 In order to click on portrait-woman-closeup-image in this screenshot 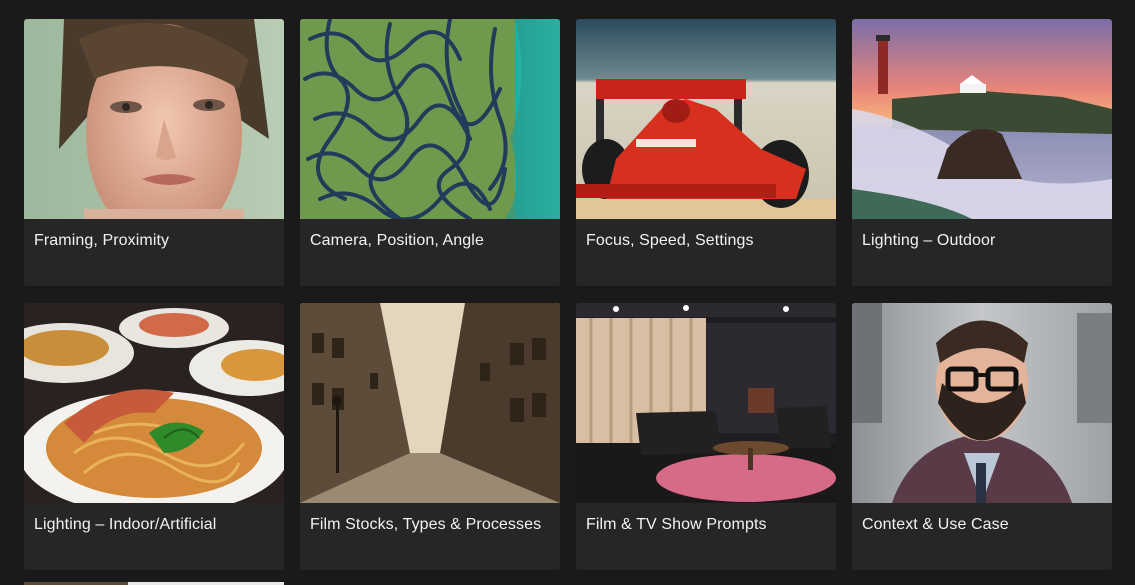, I will do `click(154, 119)`.